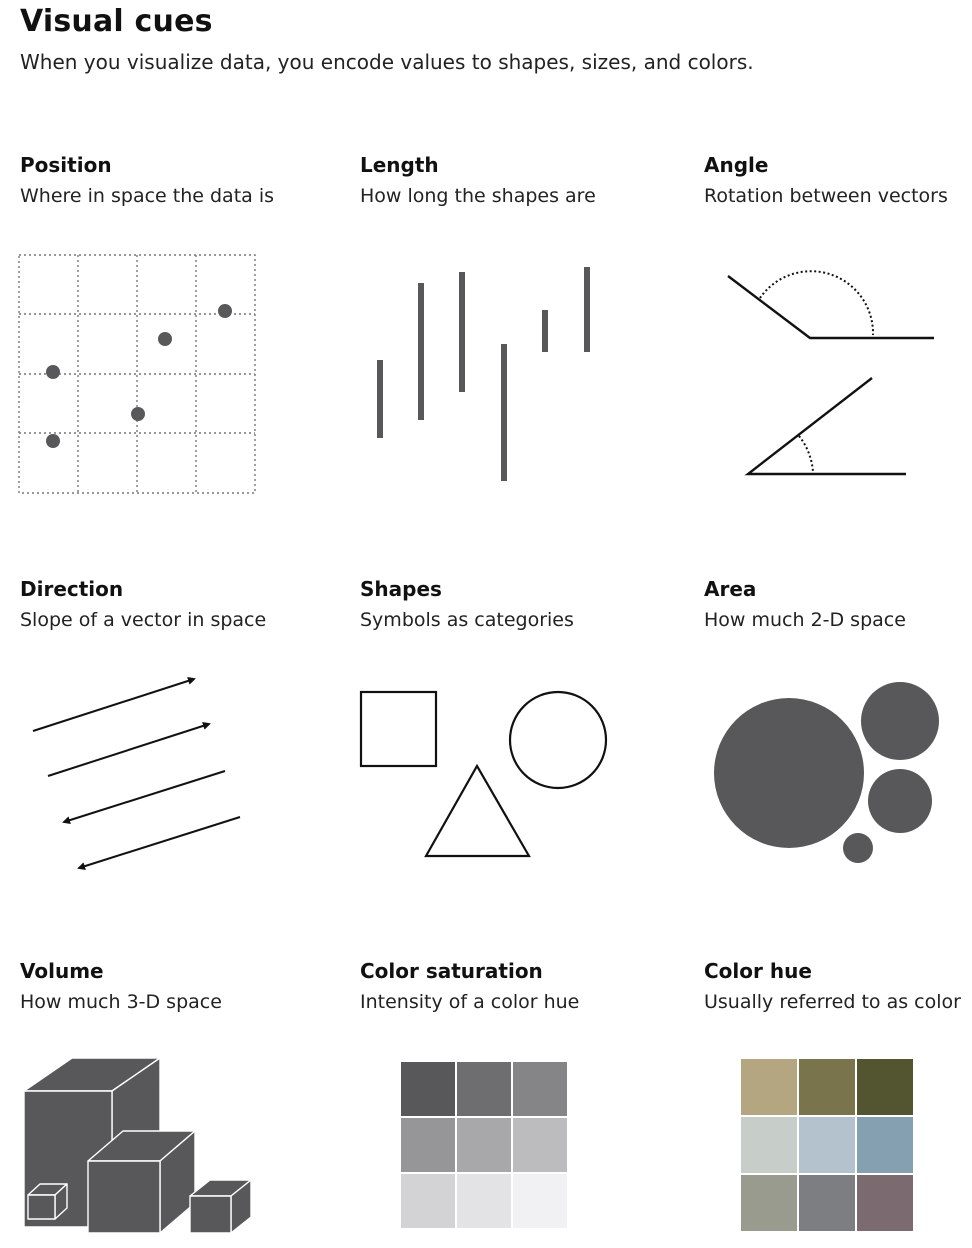 This screenshot has height=1248, width=972. I want to click on triangle-shape, so click(477, 810).